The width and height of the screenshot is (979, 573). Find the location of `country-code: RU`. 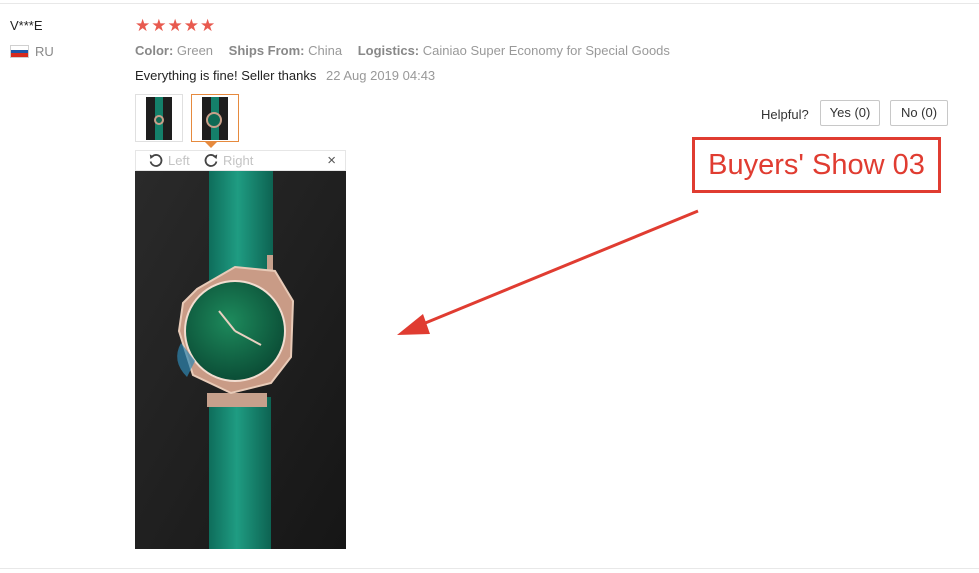

country-code: RU is located at coordinates (44, 51).